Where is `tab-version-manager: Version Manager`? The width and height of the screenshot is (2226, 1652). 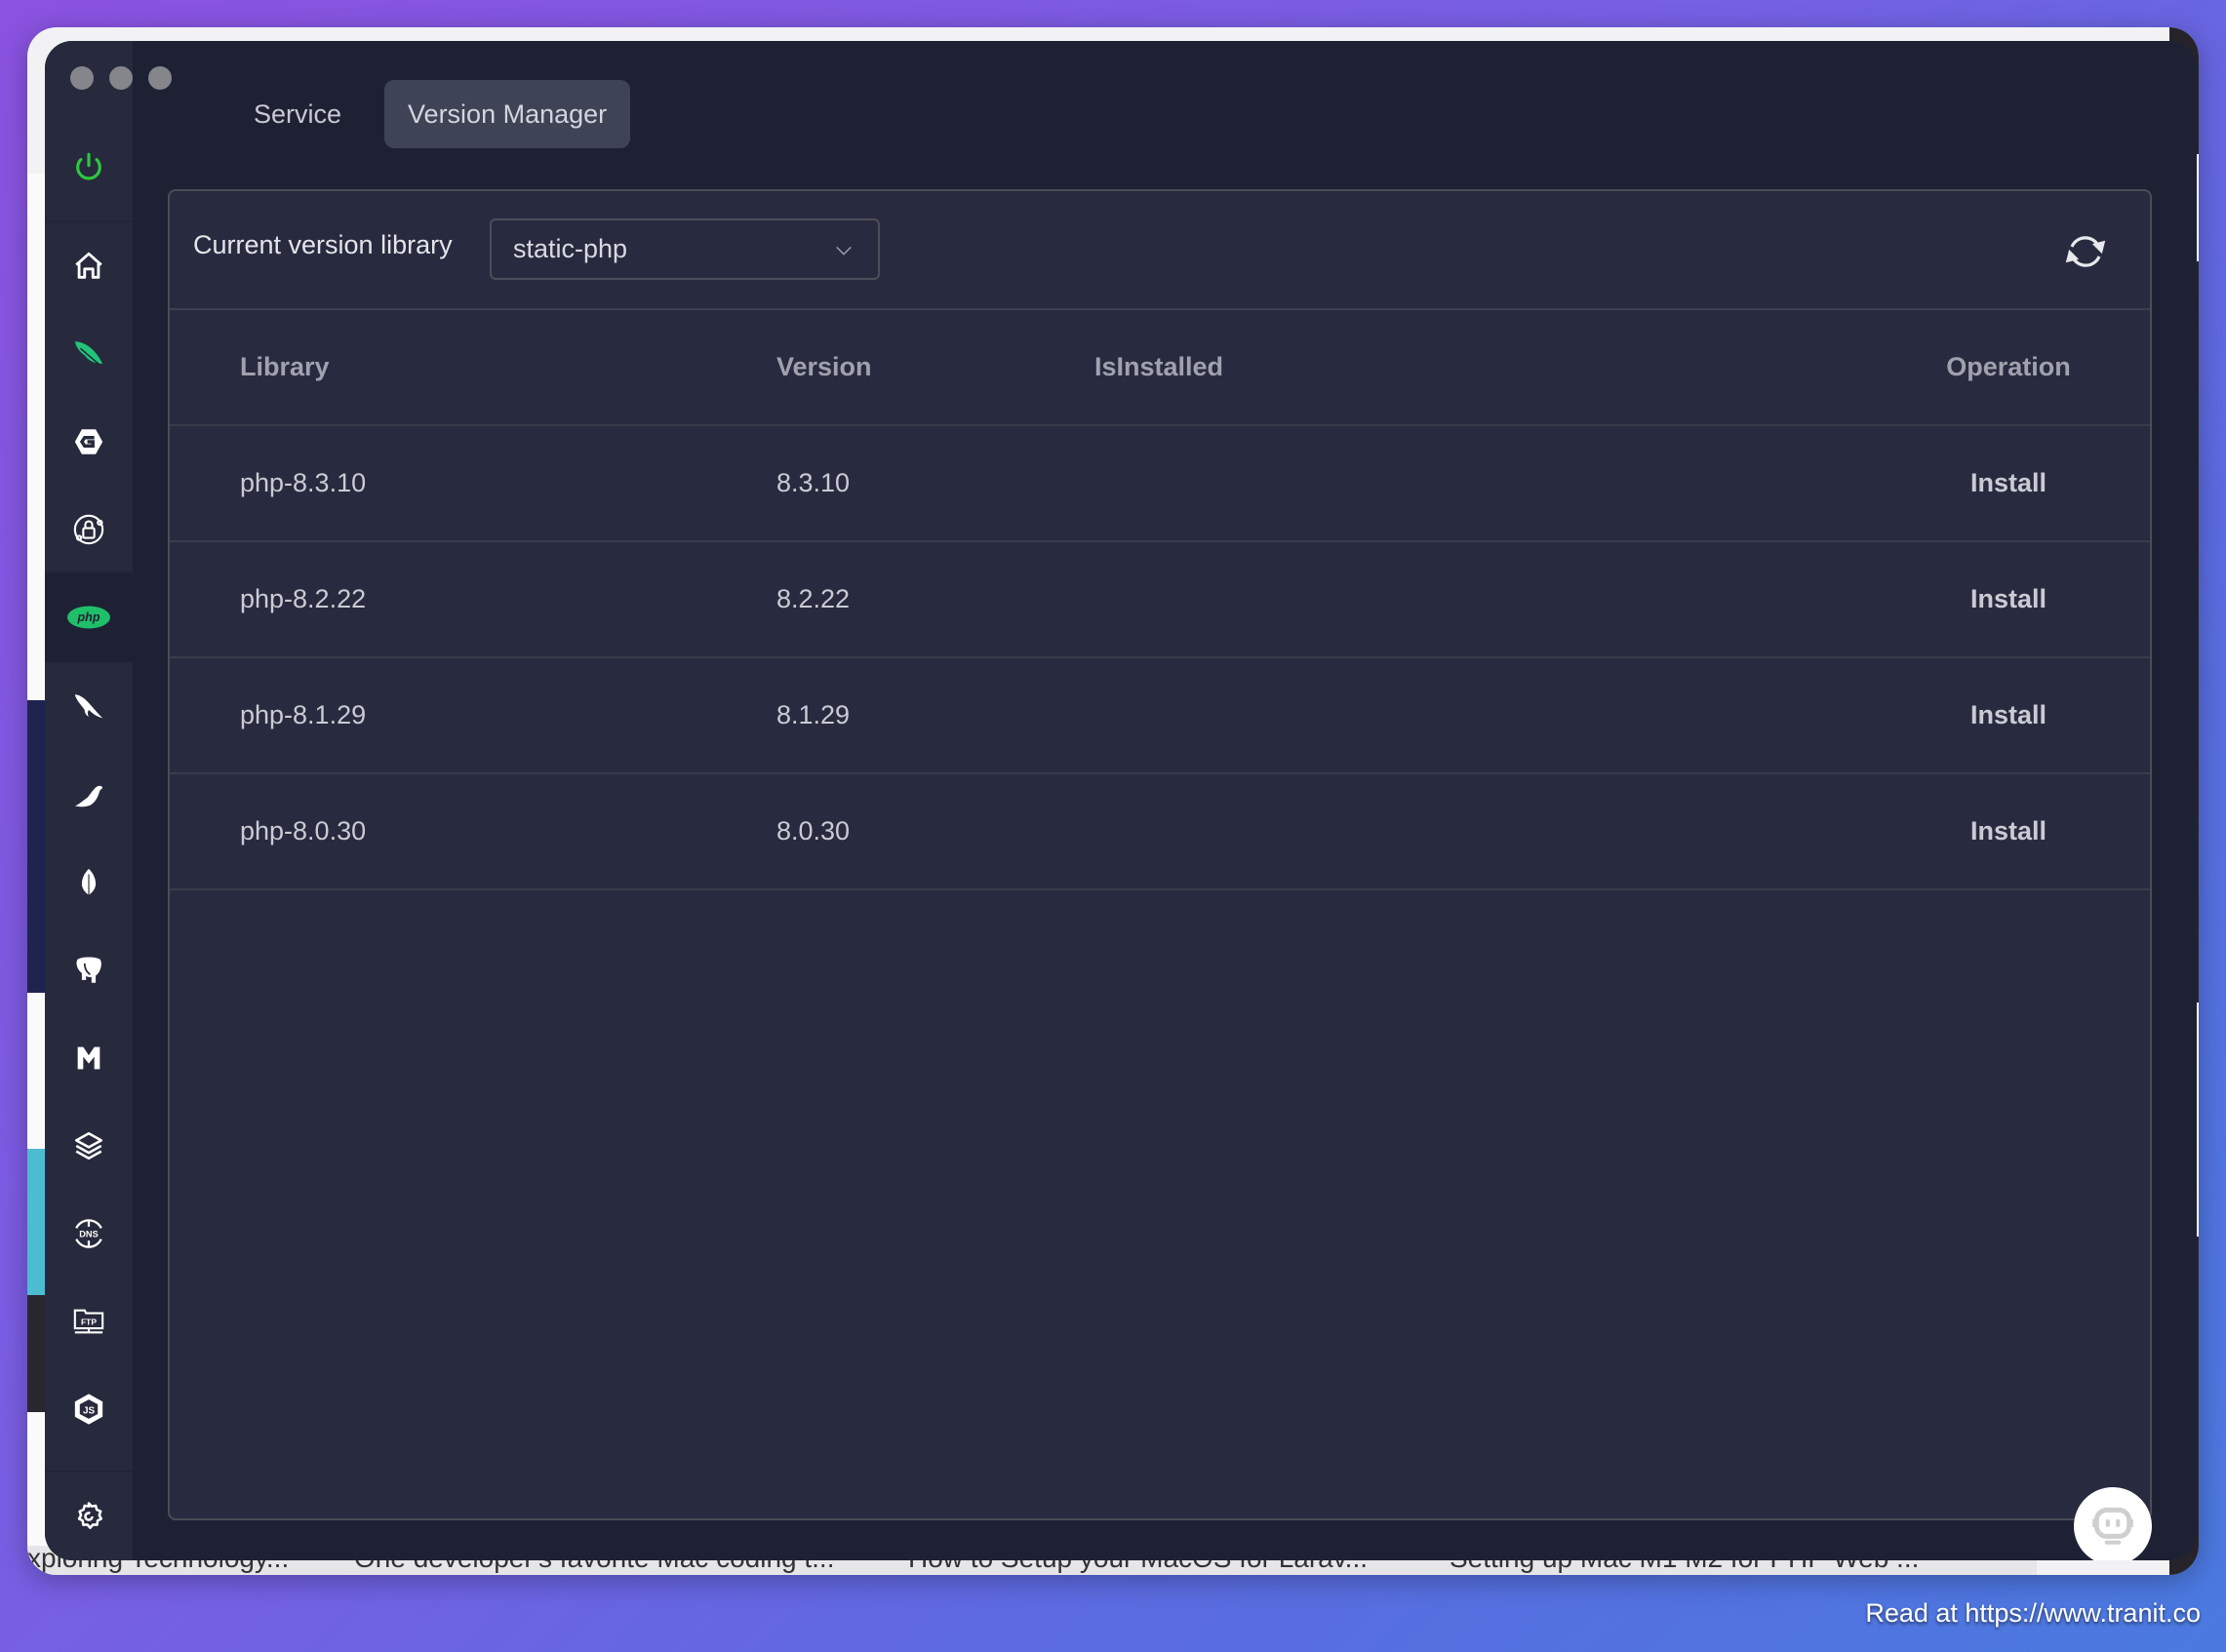
tab-version-manager: Version Manager is located at coordinates (507, 114).